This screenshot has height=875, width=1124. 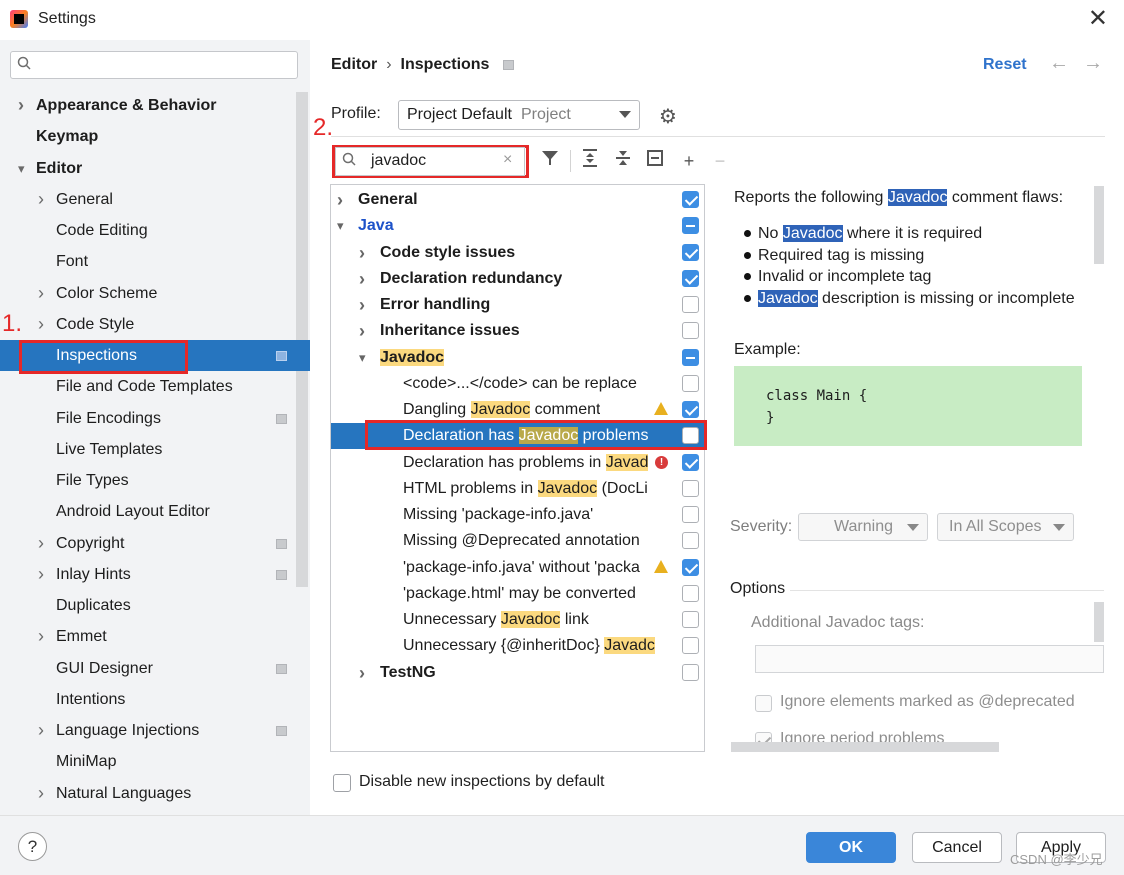 What do you see at coordinates (148, 418) in the screenshot?
I see `sidebar-item-file-encodings: File Encodings` at bounding box center [148, 418].